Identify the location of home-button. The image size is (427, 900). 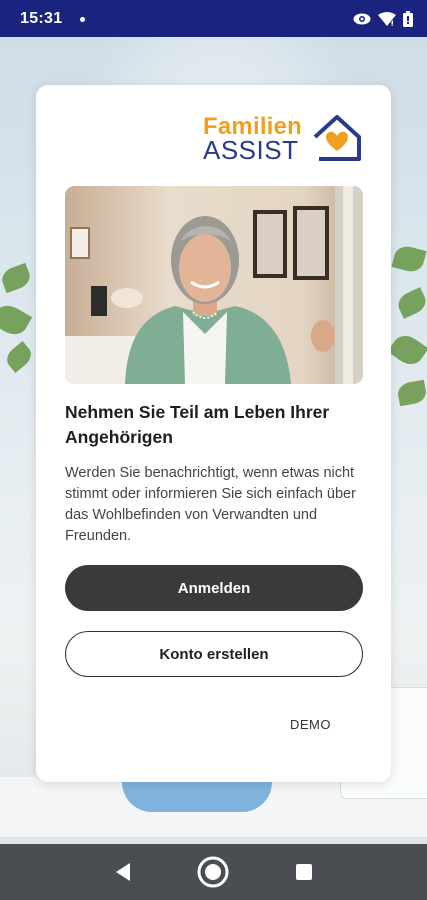
(213, 872).